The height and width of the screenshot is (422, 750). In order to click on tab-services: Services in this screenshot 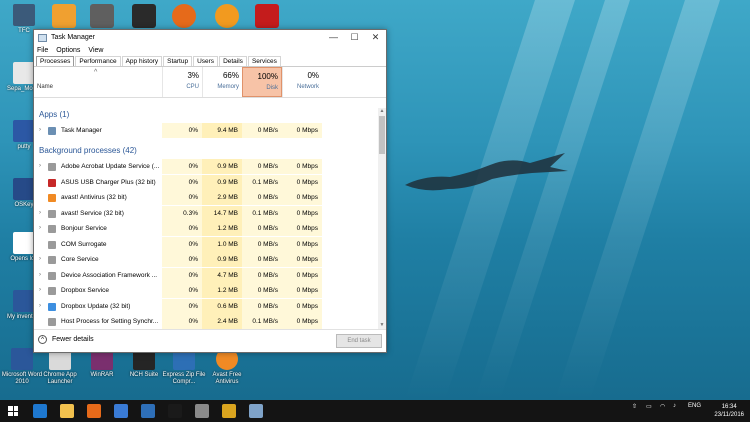, I will do `click(264, 61)`.